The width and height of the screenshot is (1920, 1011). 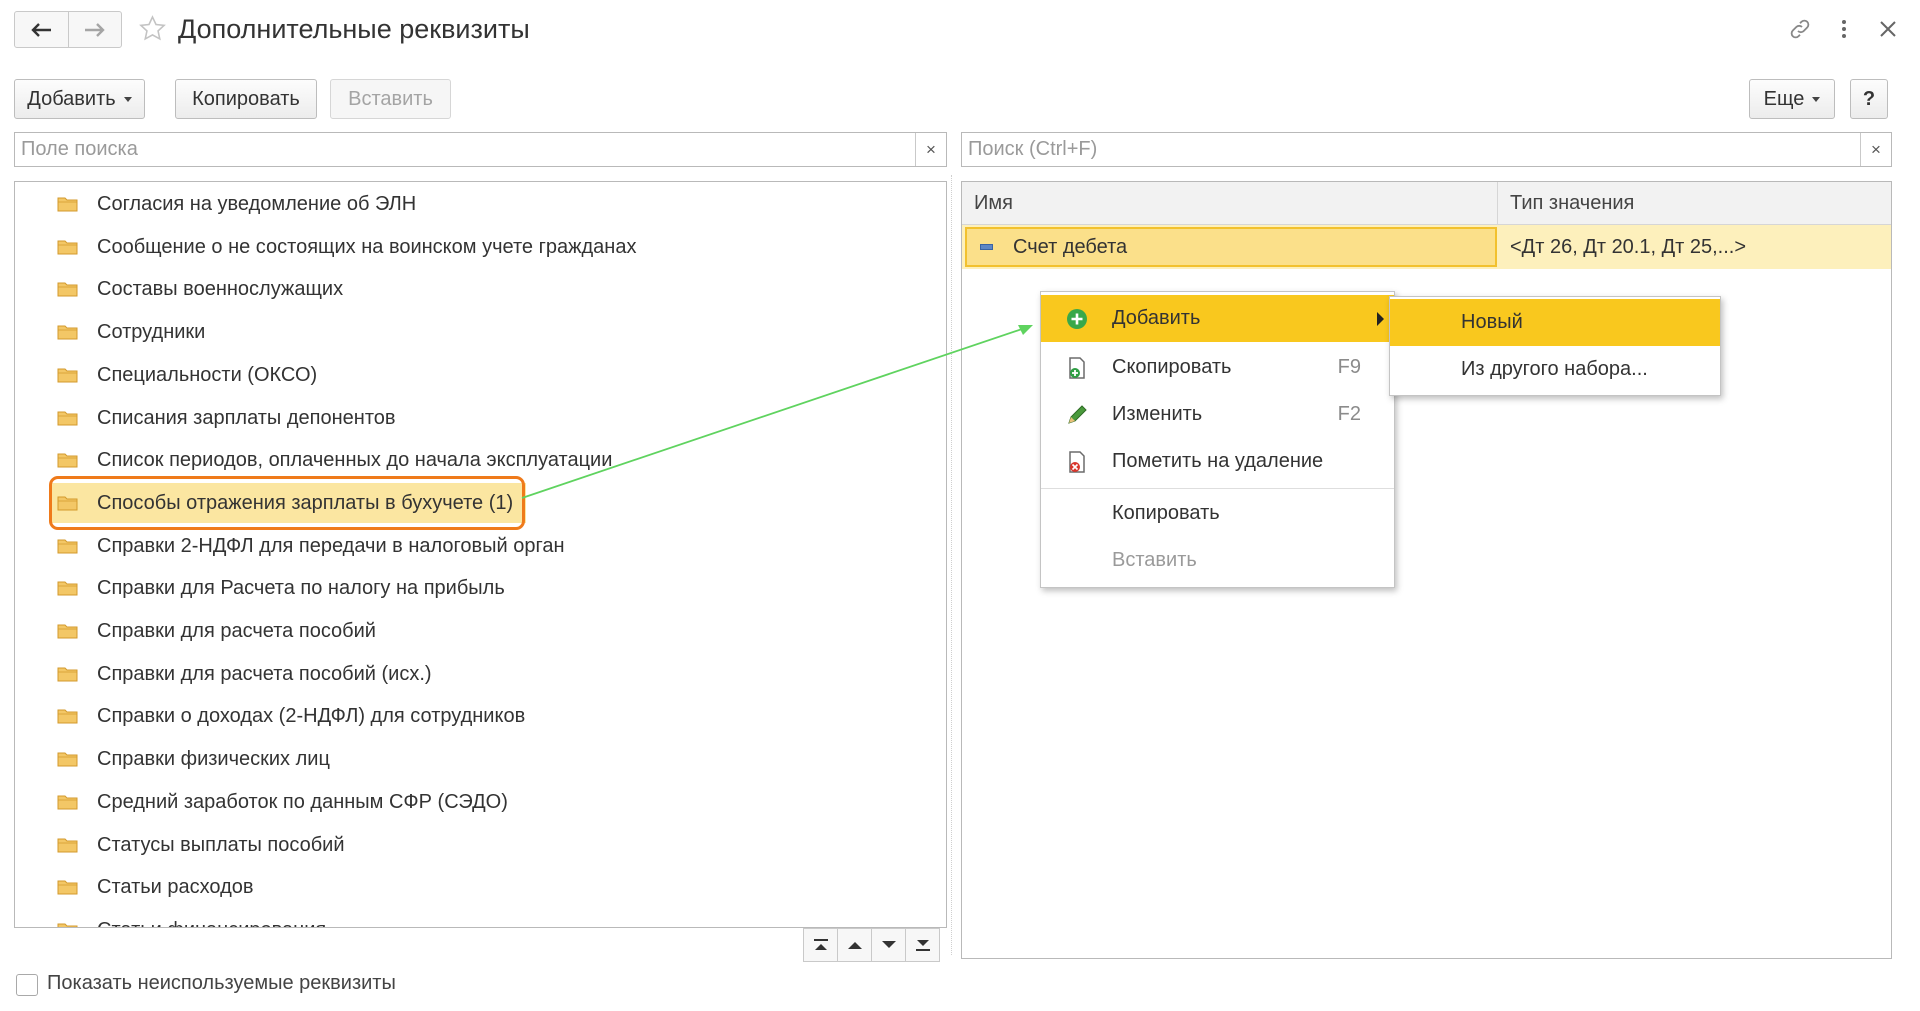 I want to click on scroll-bottom-button, so click(x=922, y=945).